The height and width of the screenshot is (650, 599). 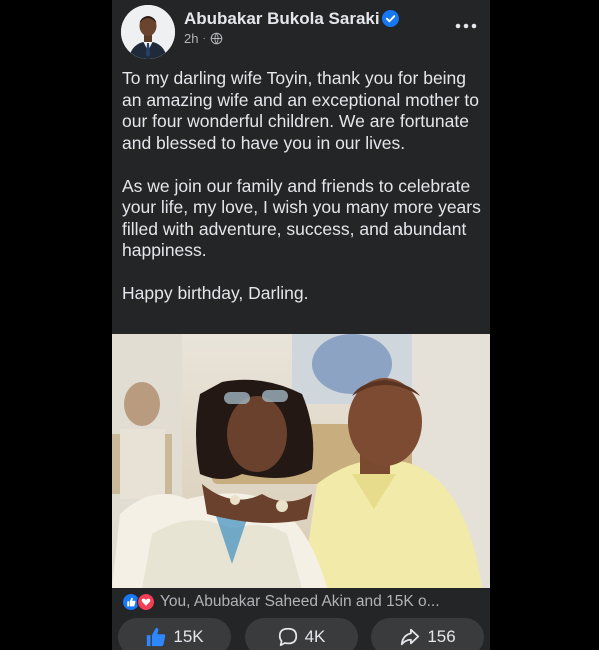 I want to click on more-options-icon, so click(x=466, y=26).